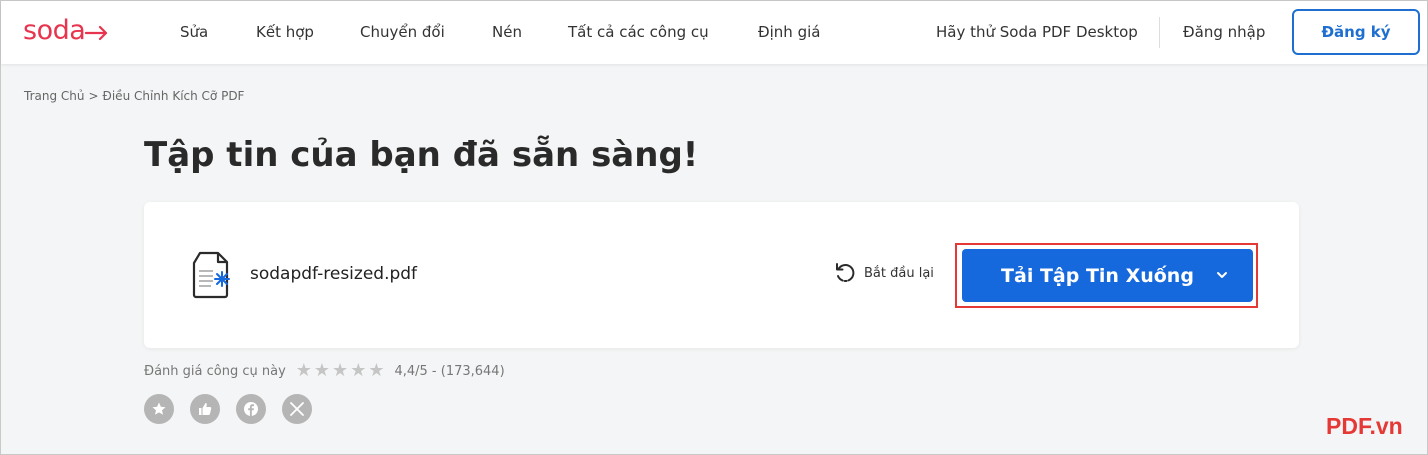  I want to click on header-divider, so click(1159, 32).